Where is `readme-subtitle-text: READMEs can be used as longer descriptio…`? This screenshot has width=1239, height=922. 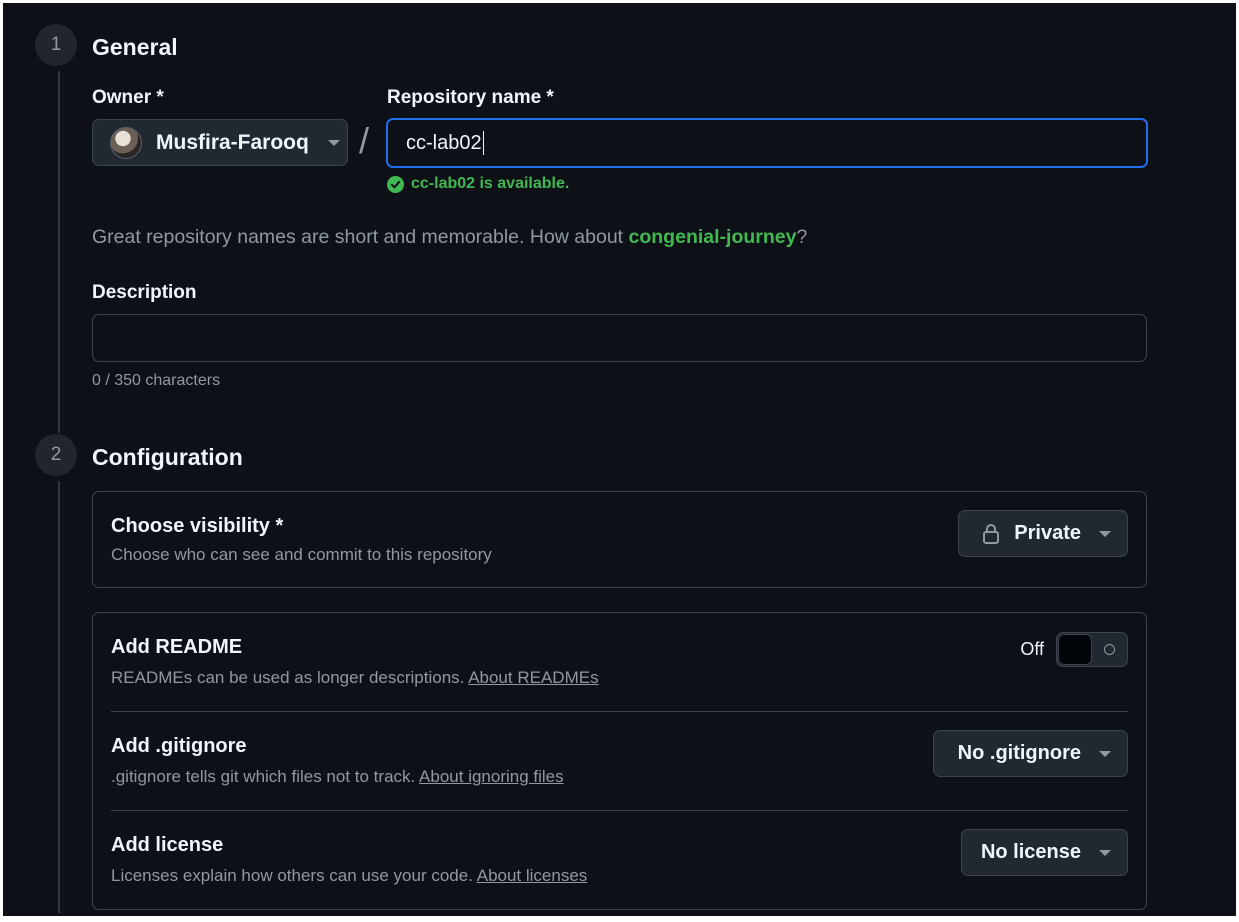 readme-subtitle-text: READMEs can be used as longer descriptio… is located at coordinates (290, 677).